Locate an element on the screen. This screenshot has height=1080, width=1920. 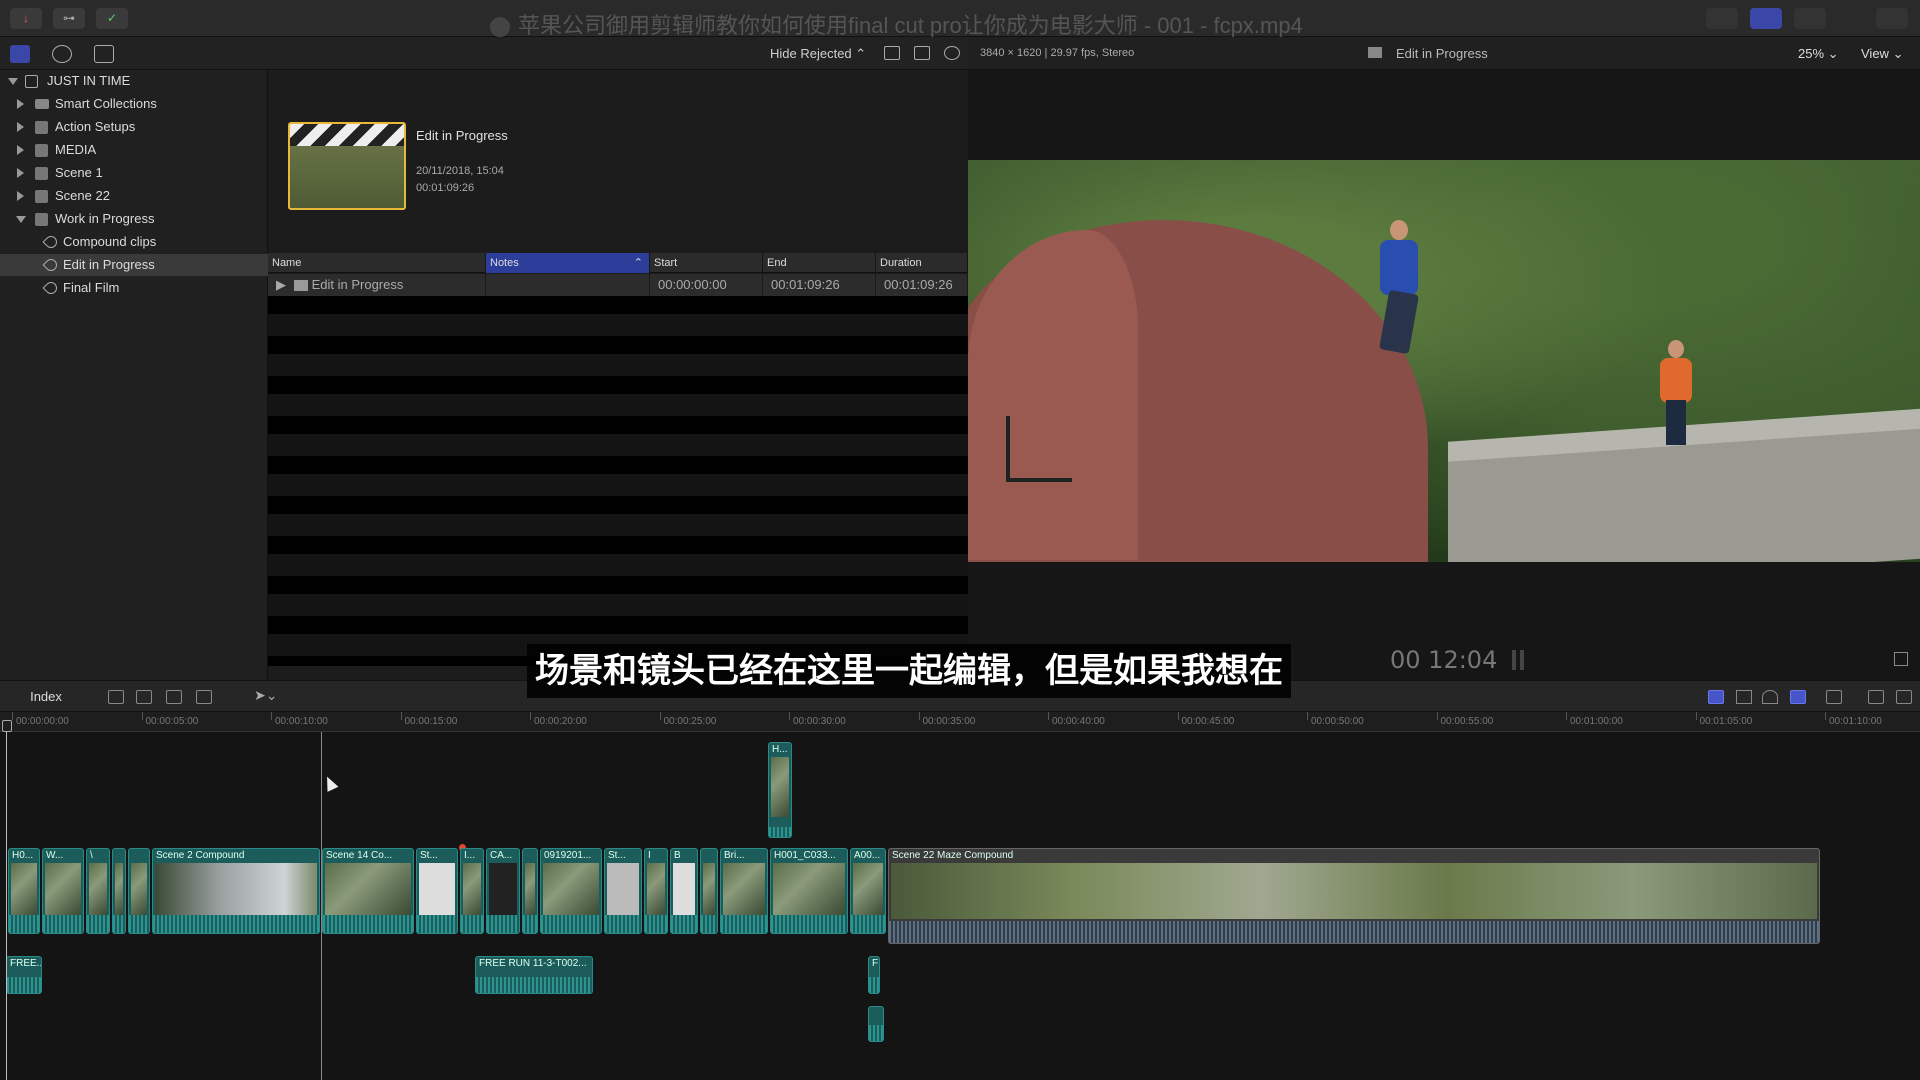
playhead-handle is located at coordinates (7, 726).